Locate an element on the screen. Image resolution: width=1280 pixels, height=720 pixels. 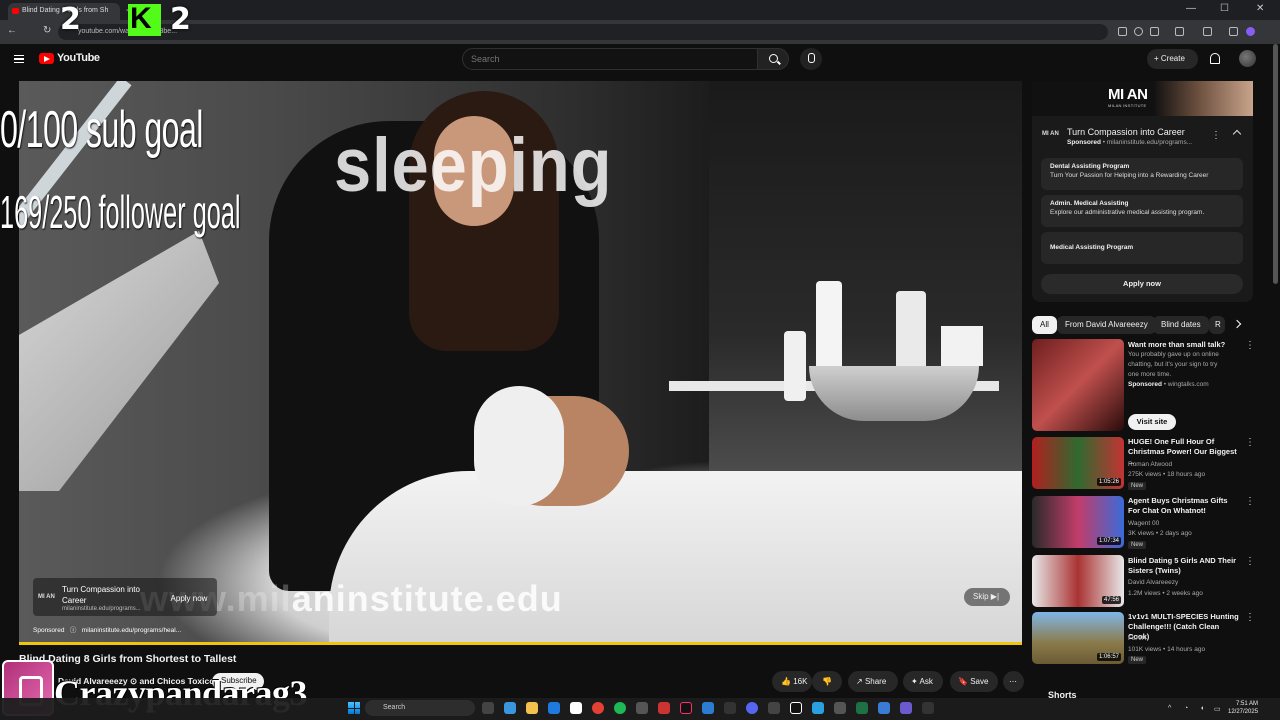
tiktok-icon is located at coordinates (686, 708).